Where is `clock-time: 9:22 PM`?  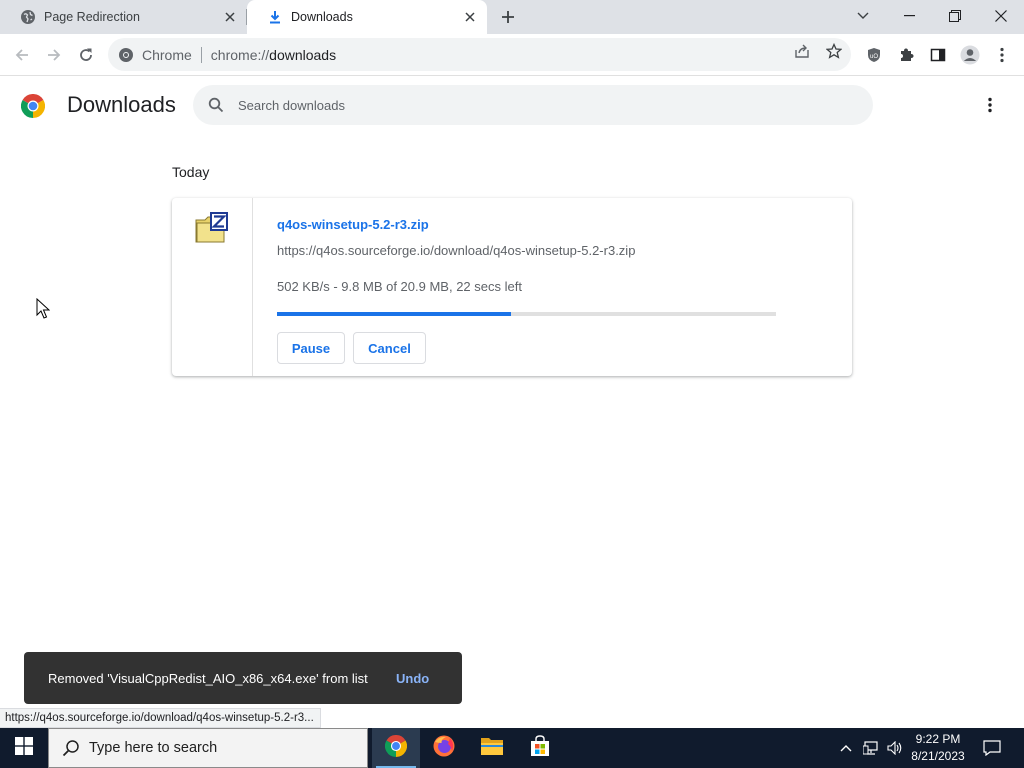
clock-time: 9:22 PM is located at coordinates (938, 739).